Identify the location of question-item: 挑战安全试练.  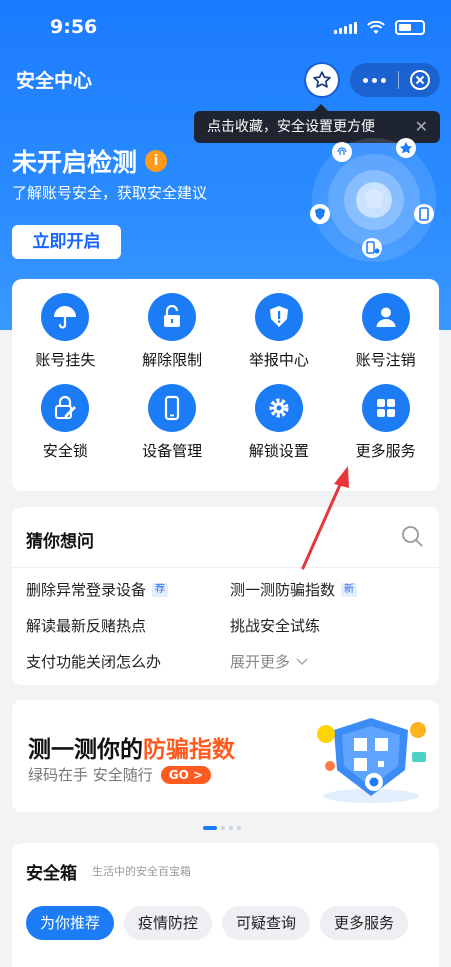
(275, 625).